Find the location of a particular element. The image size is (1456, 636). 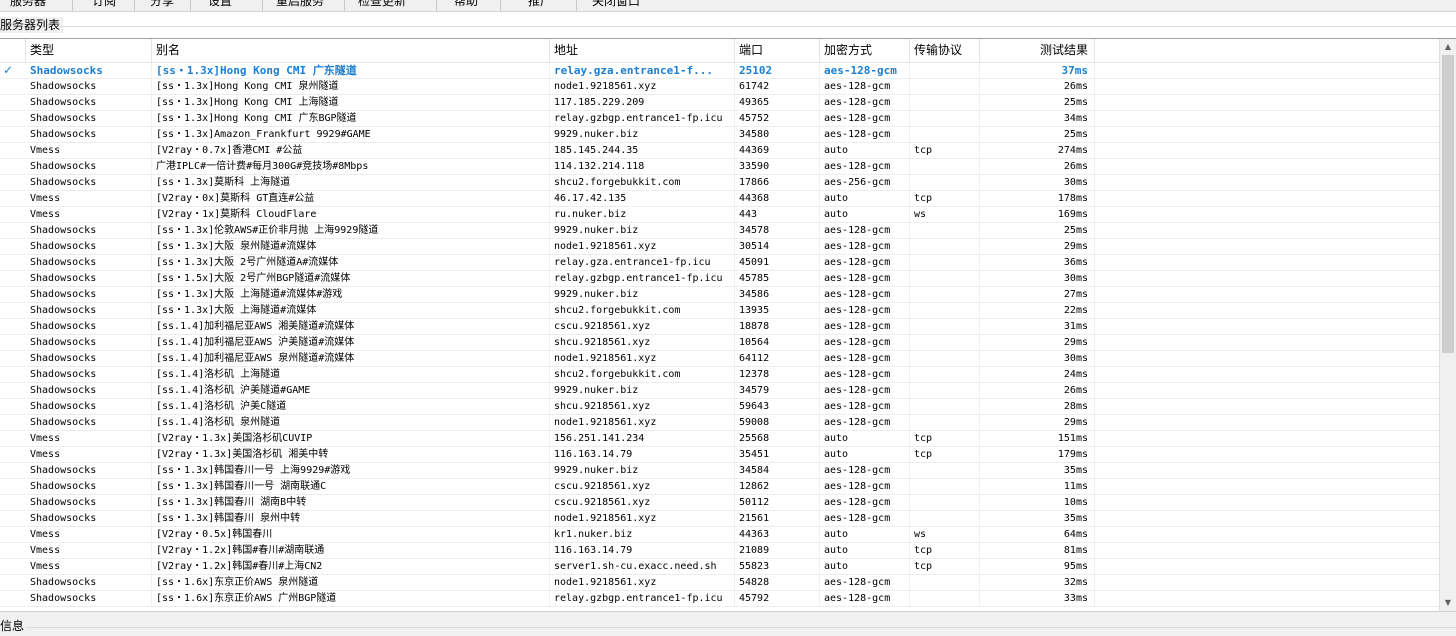

header-test-result: 测试结果 is located at coordinates (1037, 50).